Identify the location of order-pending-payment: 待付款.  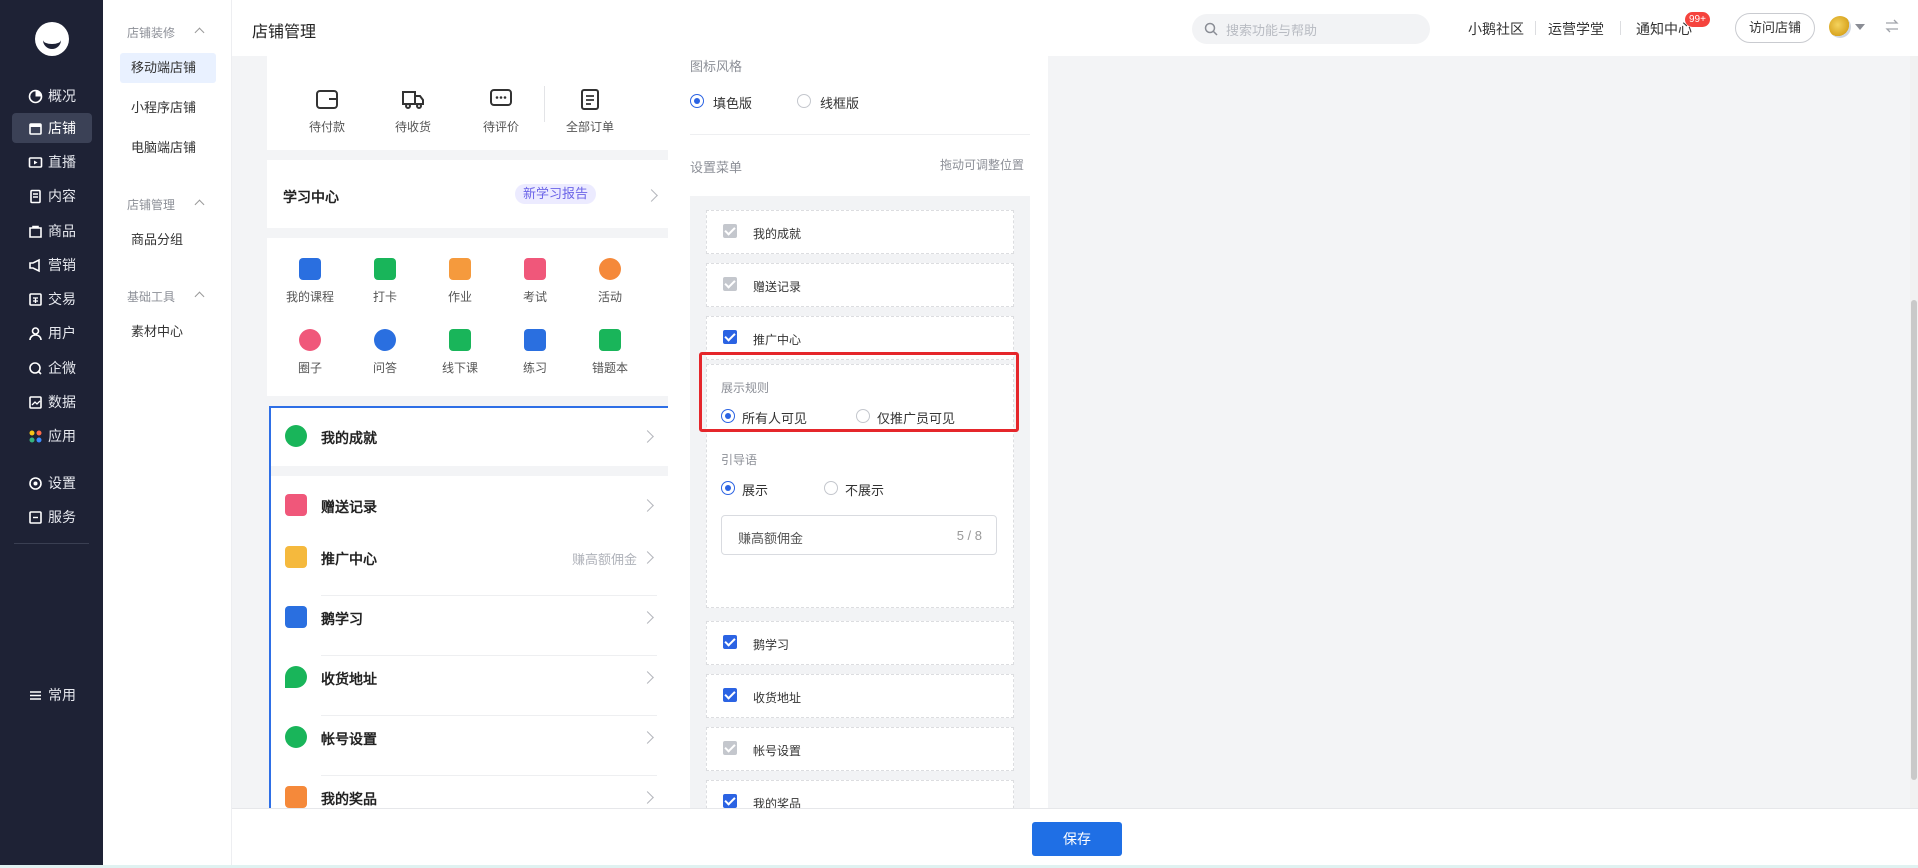
(327, 110).